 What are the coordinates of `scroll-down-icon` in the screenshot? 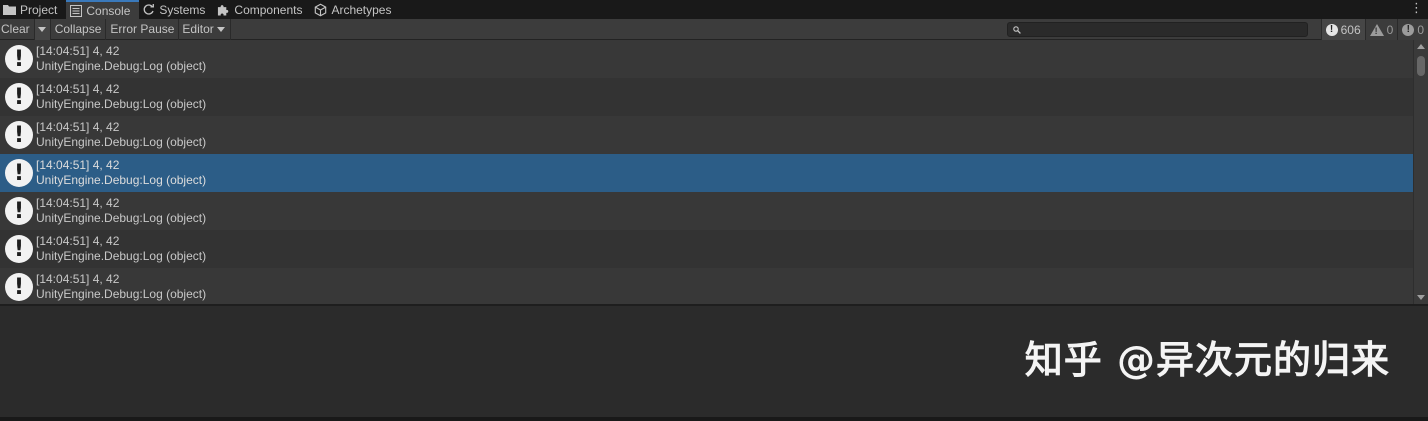 It's located at (1421, 297).